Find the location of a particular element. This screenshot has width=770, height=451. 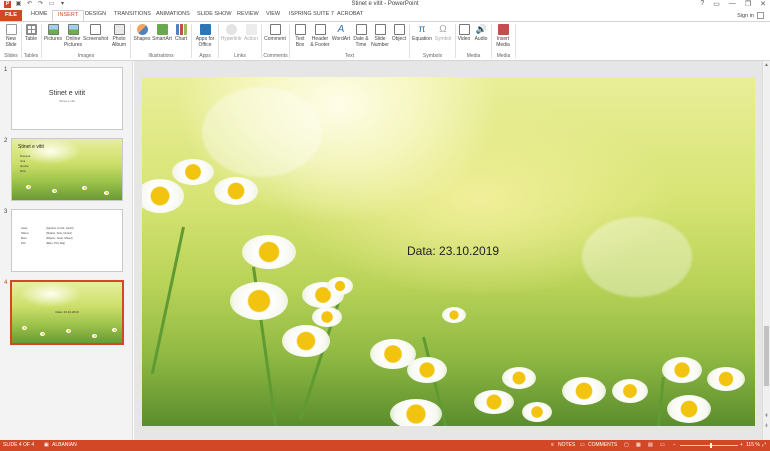

smartart-label: SmartArt is located at coordinates (162, 39).